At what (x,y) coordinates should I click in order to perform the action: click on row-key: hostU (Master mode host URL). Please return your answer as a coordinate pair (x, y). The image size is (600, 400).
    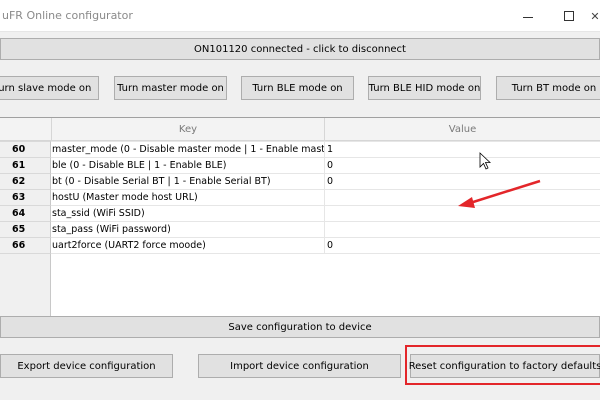
    Looking at the image, I should click on (188, 198).